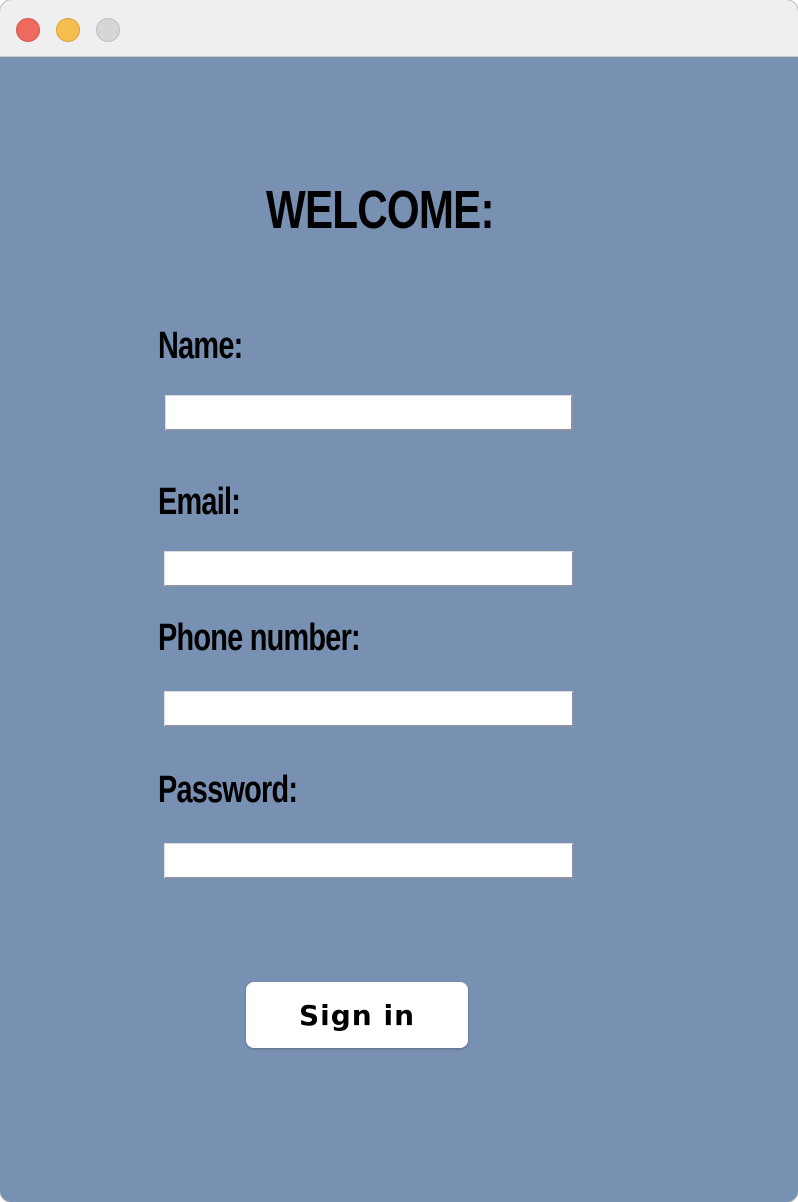  What do you see at coordinates (369, 413) in the screenshot?
I see `name-field` at bounding box center [369, 413].